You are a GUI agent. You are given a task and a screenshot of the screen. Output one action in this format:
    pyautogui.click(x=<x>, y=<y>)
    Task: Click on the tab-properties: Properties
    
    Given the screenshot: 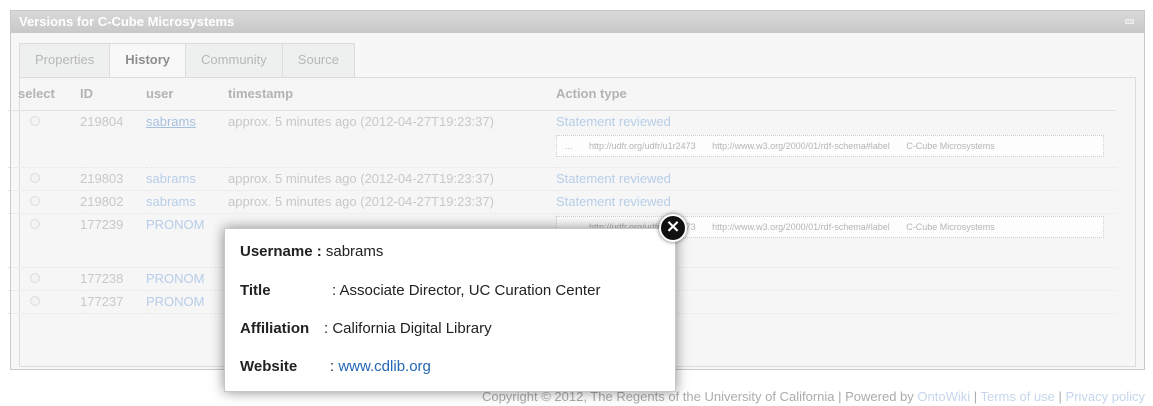 What is the action you would take?
    pyautogui.click(x=65, y=60)
    